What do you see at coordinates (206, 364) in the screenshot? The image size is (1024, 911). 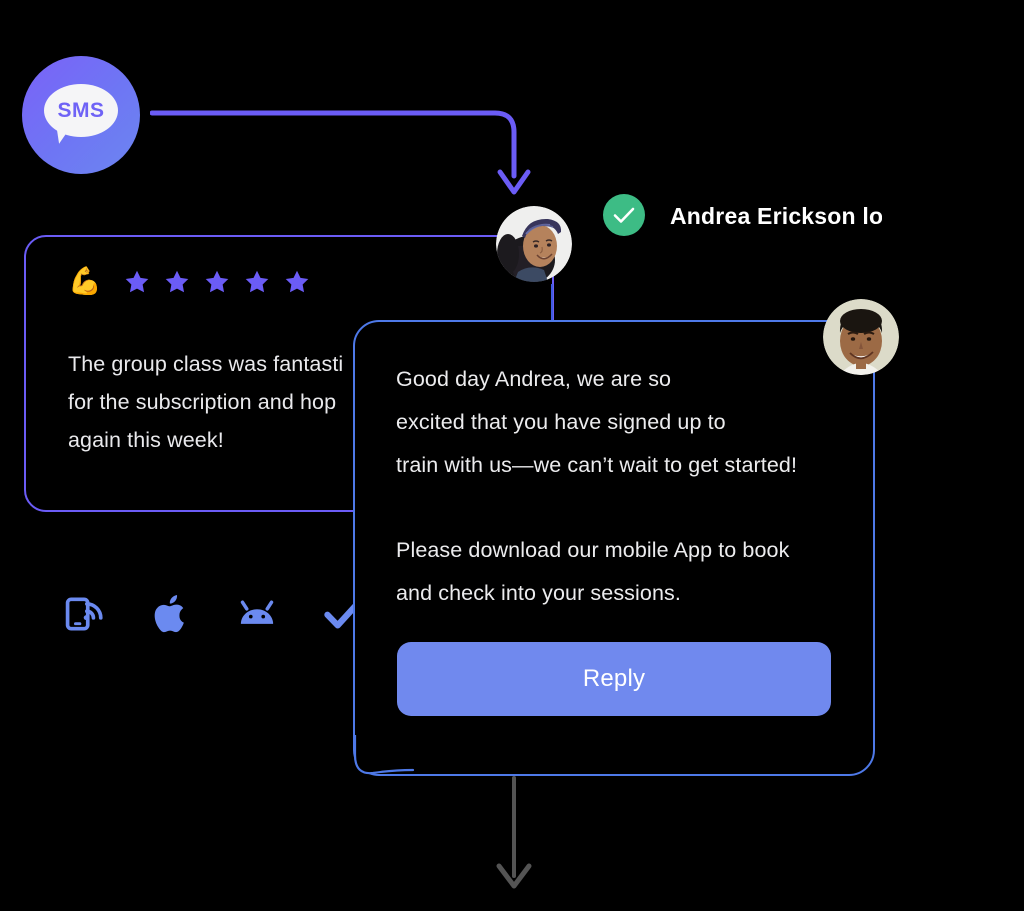 I see `review-text-line: The group class was fantasti` at bounding box center [206, 364].